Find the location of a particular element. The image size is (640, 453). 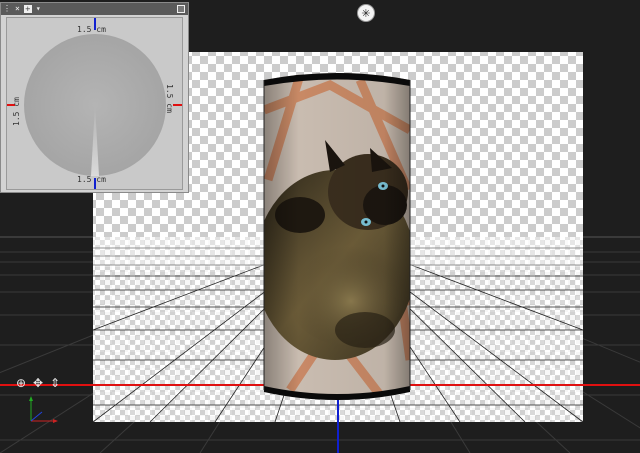

orbit-icon: ⊕ is located at coordinates (21, 383).